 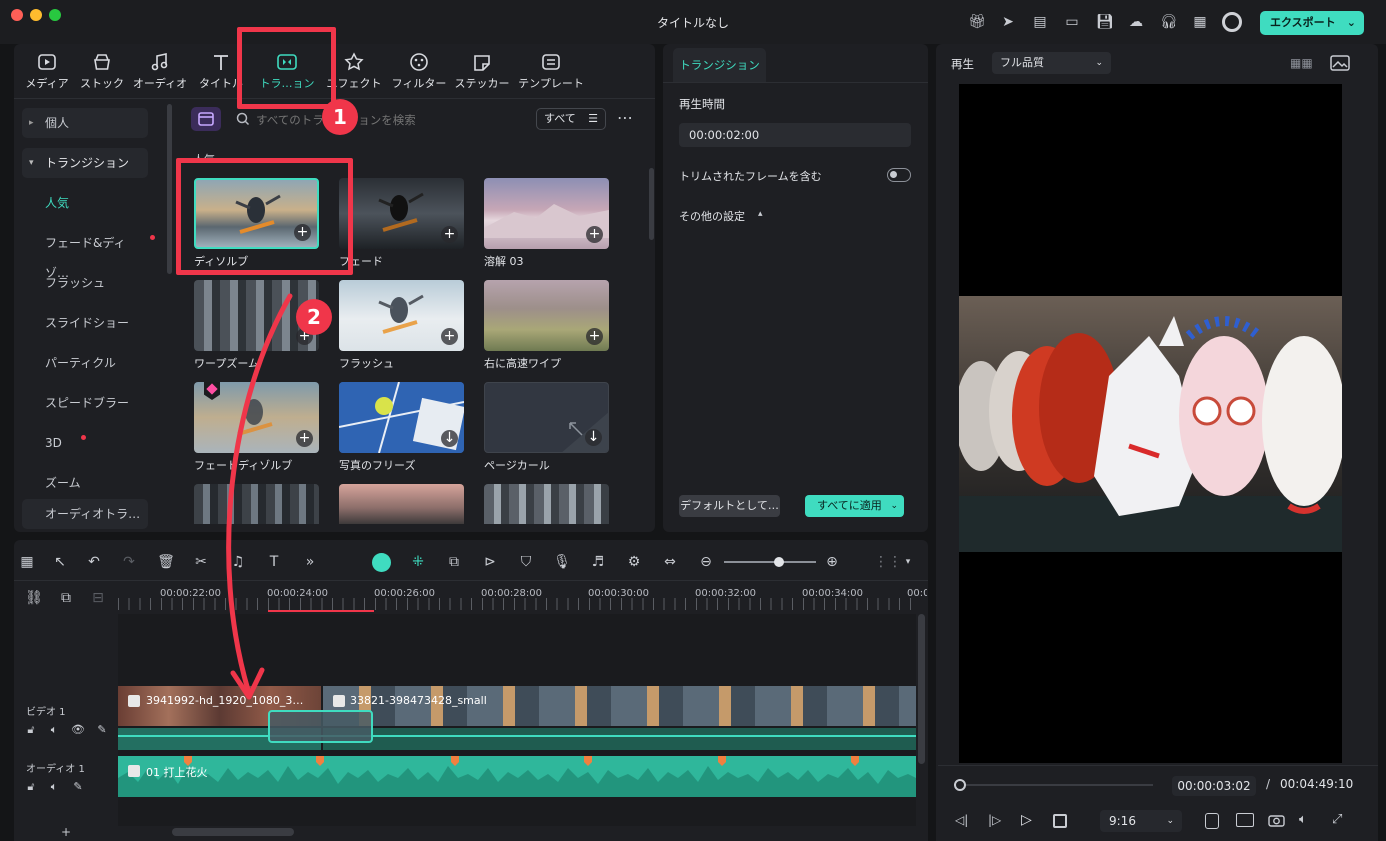 What do you see at coordinates (888, 562) in the screenshot?
I see `track-height-icon: ⋮⋮` at bounding box center [888, 562].